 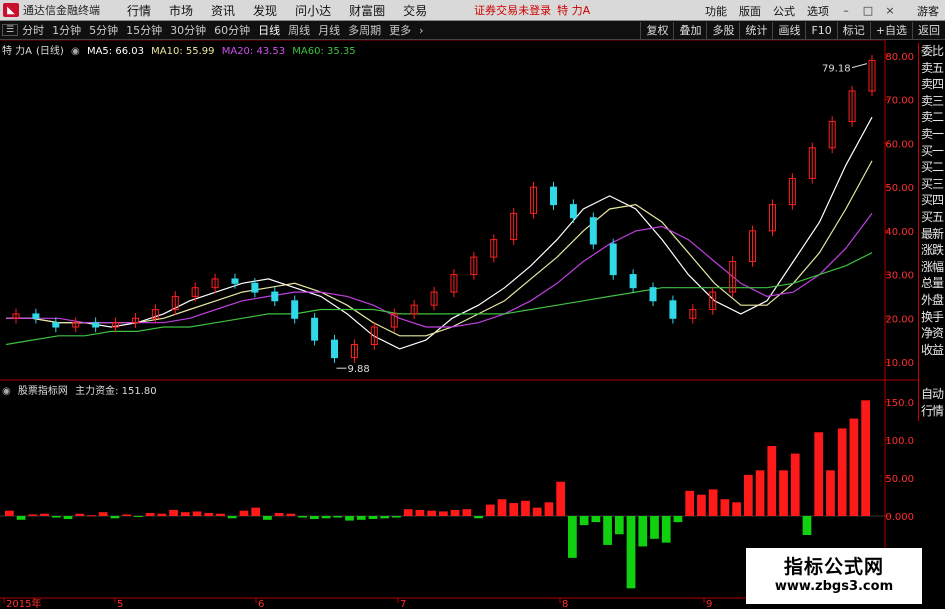 What do you see at coordinates (932, 394) in the screenshot?
I see `side-tab-auto: 自动` at bounding box center [932, 394].